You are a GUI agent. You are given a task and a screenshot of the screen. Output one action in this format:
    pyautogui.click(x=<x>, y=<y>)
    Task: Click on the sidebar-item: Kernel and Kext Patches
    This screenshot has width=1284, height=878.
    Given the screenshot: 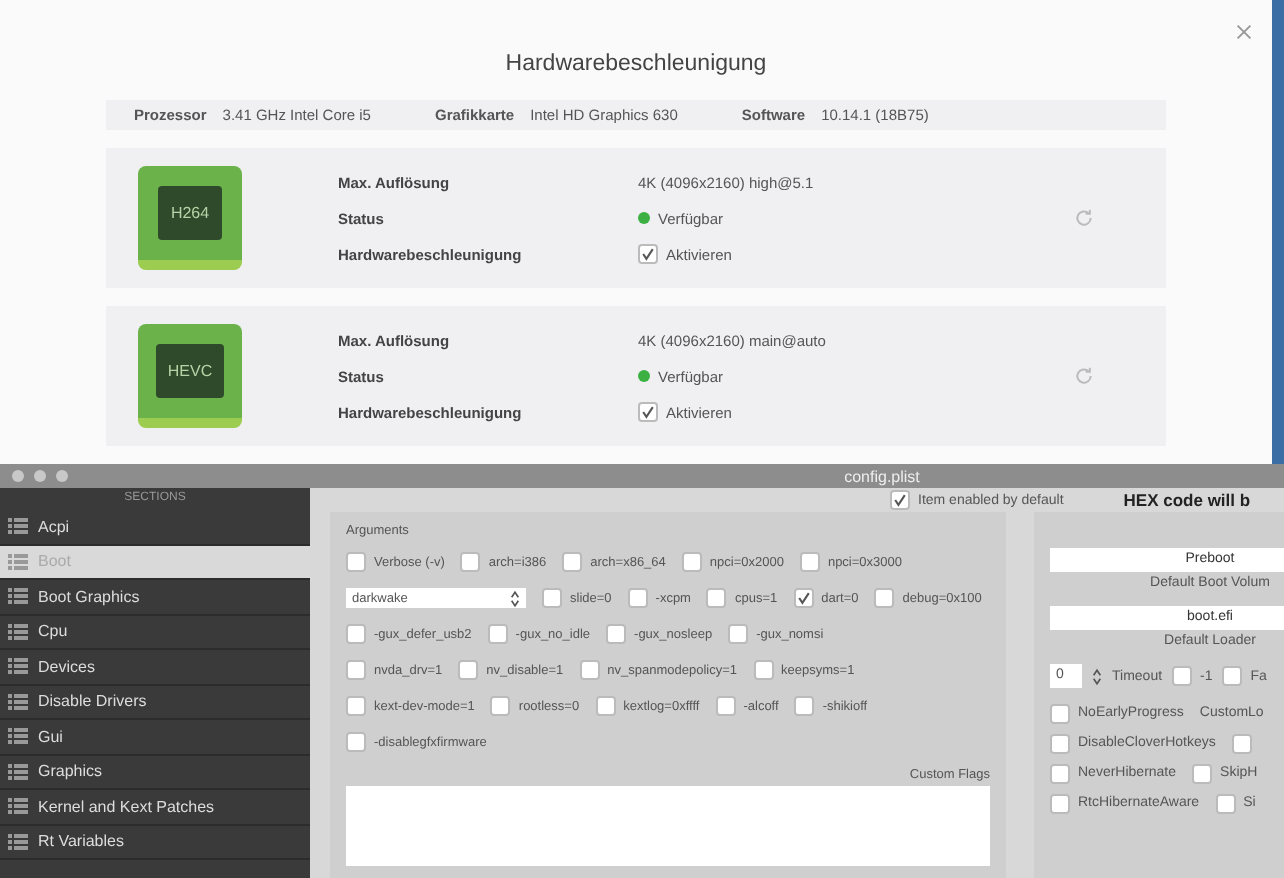 What is the action you would take?
    pyautogui.click(x=155, y=807)
    